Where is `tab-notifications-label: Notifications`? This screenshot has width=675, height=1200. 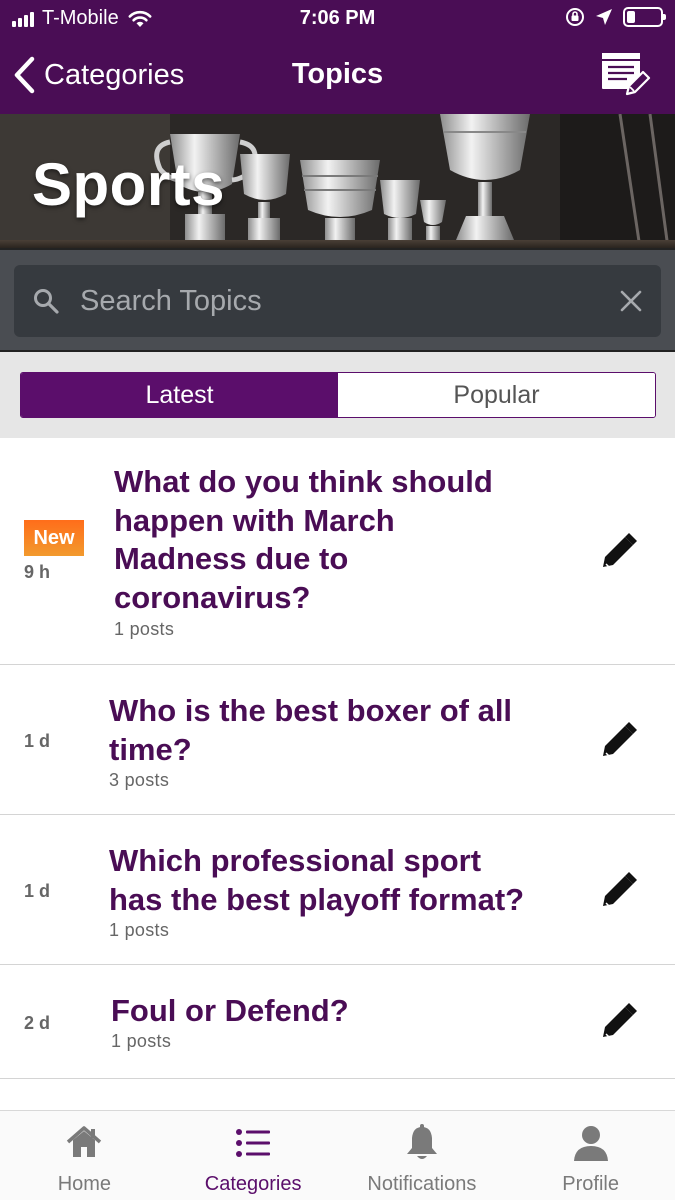 tab-notifications-label: Notifications is located at coordinates (422, 1184).